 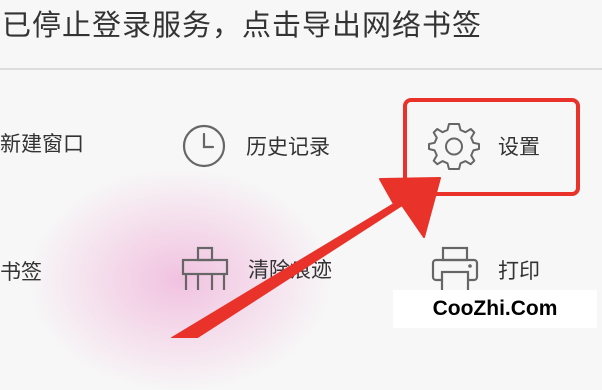 I want to click on menu-item-bookmarks-label: 书签, so click(x=21, y=272).